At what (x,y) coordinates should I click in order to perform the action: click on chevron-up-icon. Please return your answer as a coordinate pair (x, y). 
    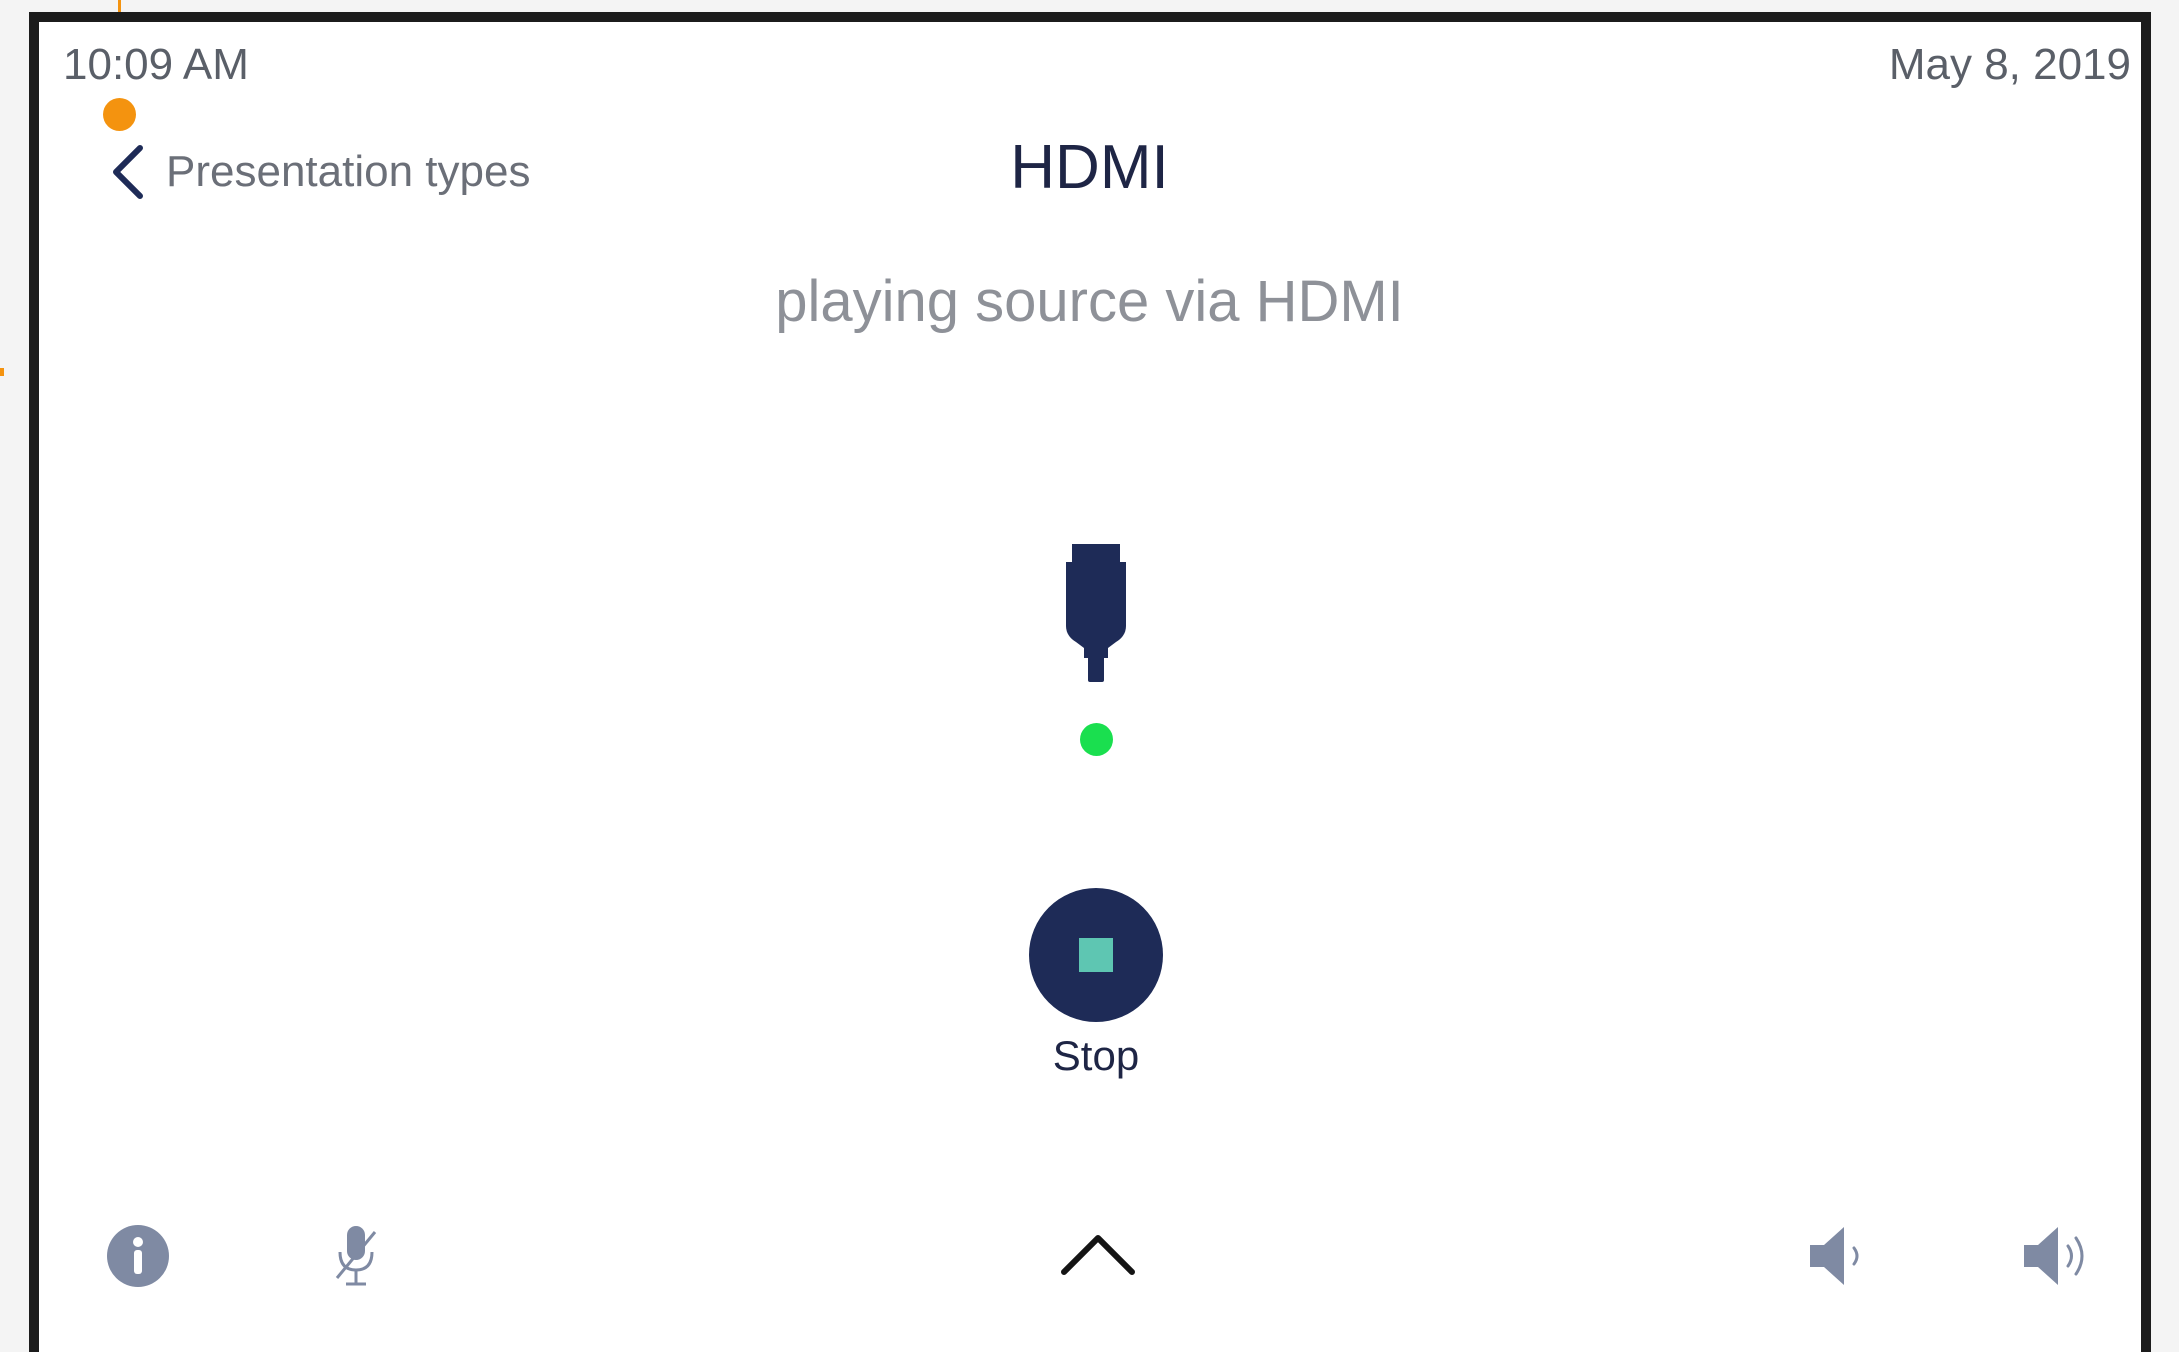
    Looking at the image, I should click on (1098, 1254).